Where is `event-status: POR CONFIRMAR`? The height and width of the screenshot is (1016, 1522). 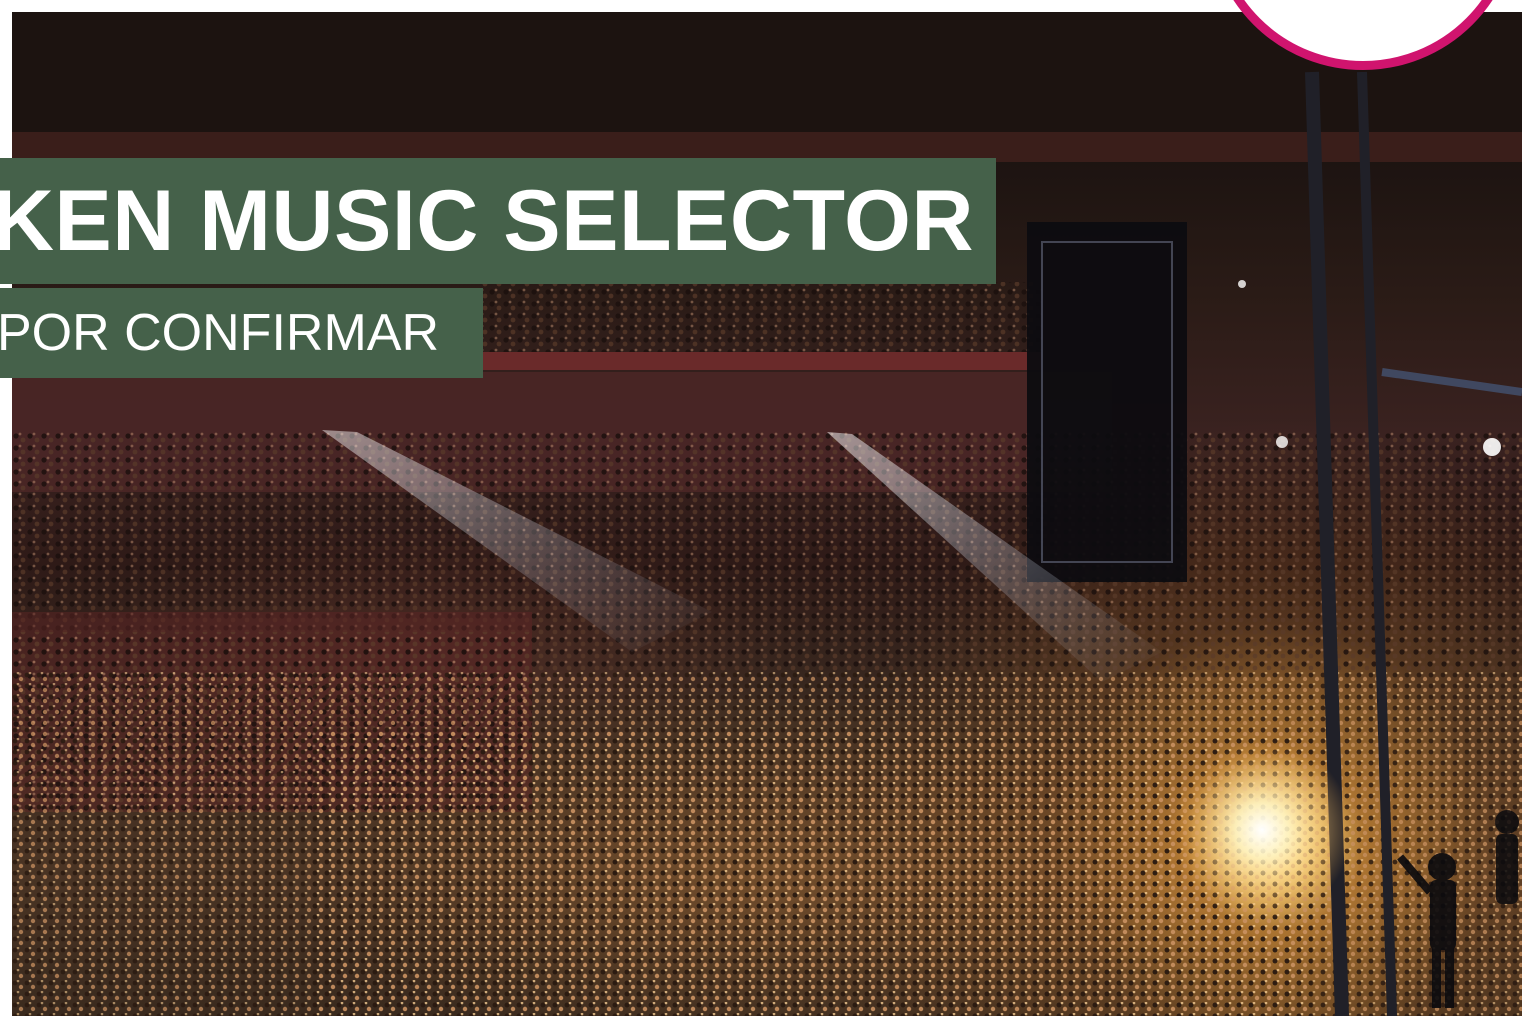 event-status: POR CONFIRMAR is located at coordinates (219, 333).